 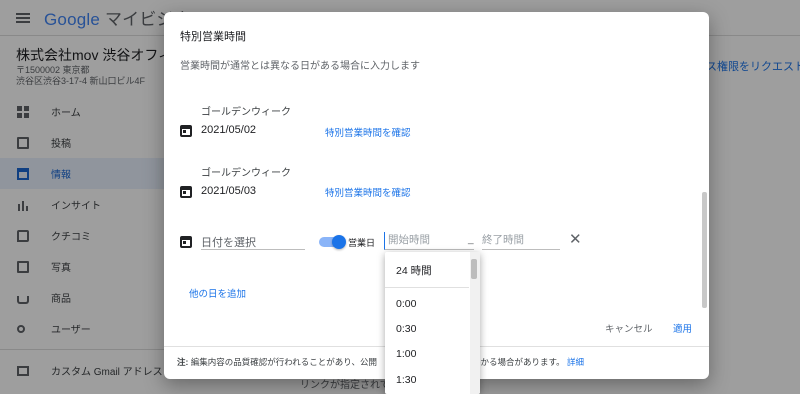 What do you see at coordinates (183, 362) in the screenshot?
I see `footer-prefix: 注:` at bounding box center [183, 362].